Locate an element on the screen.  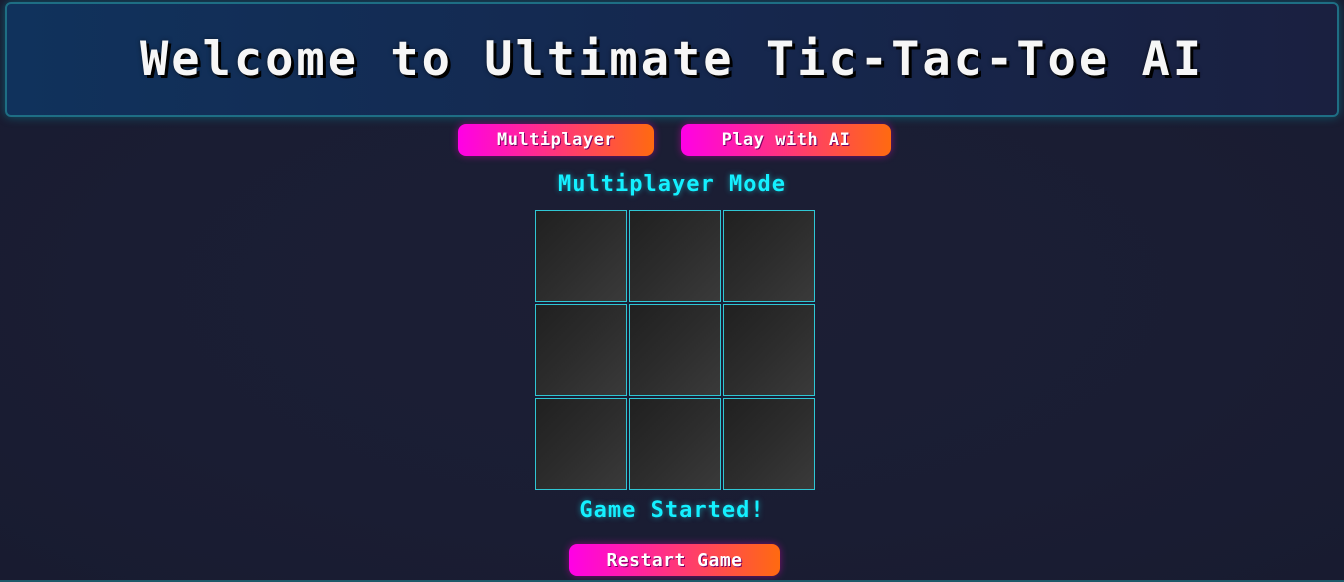
game-status: Game Started! is located at coordinates (672, 510).